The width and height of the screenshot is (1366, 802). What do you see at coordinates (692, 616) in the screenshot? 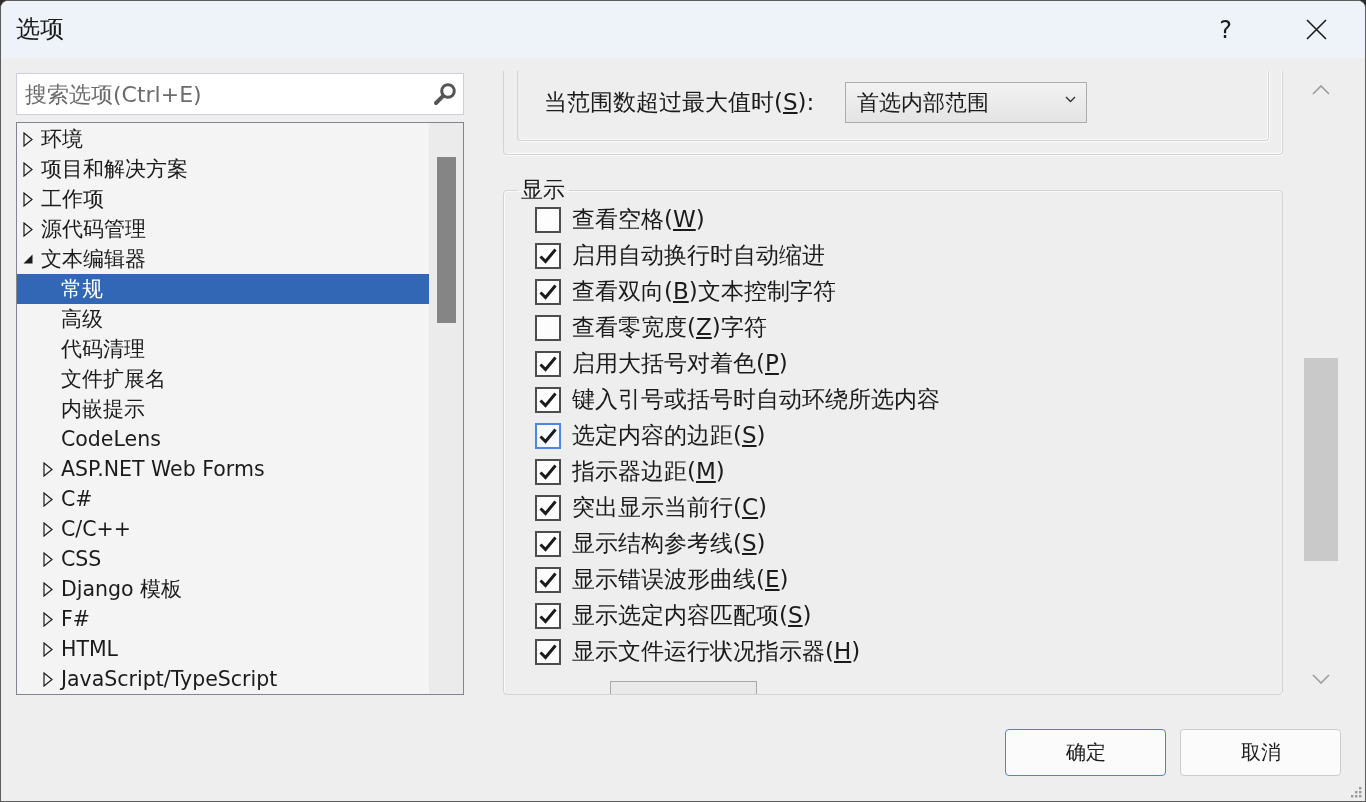
I see `option-label: 显示选定内容匹配项(S)` at bounding box center [692, 616].